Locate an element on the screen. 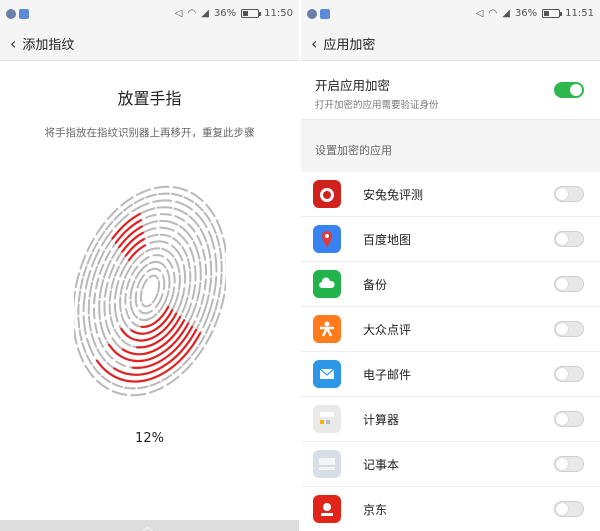  fingerprint-icon is located at coordinates (150, 291).